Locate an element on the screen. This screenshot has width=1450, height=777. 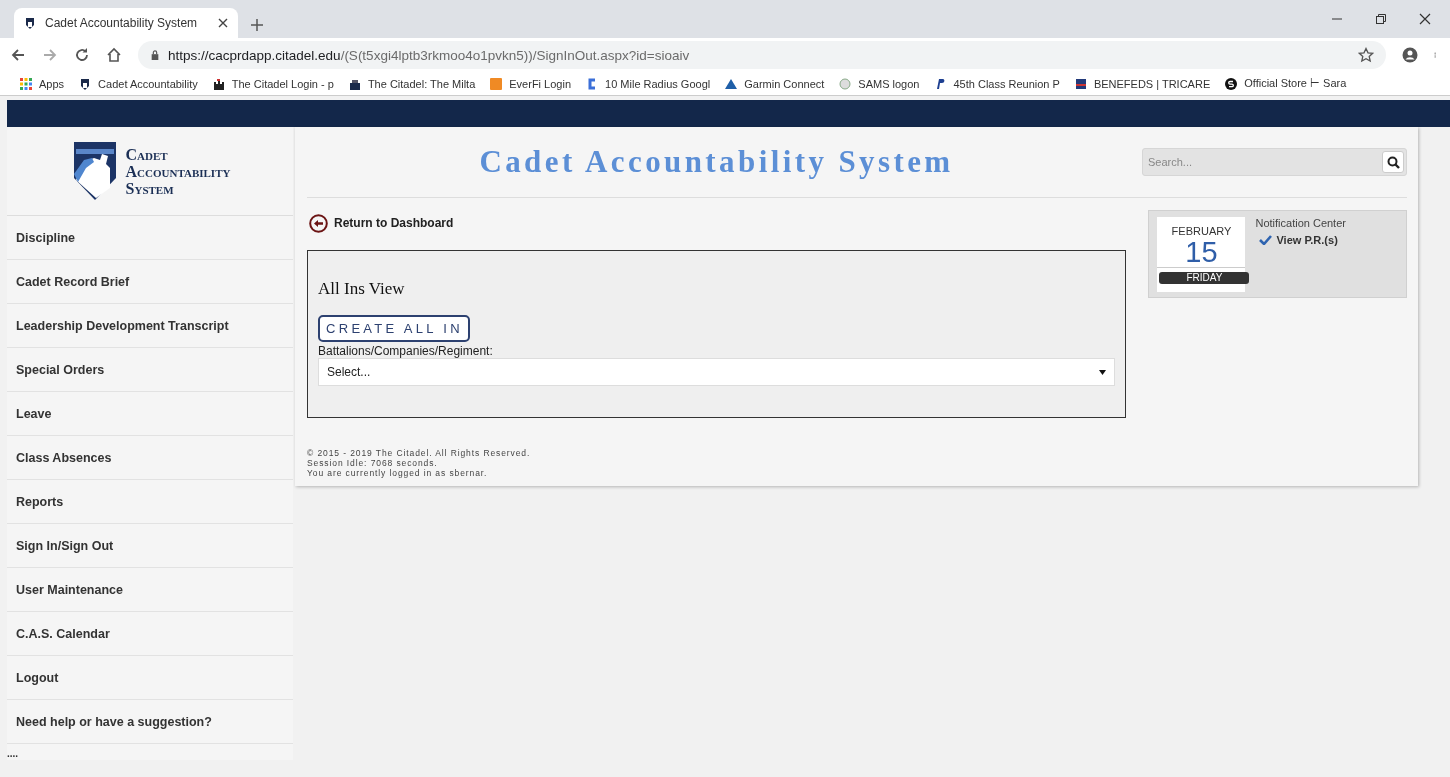
footer-text: Session Idle: 7068 seconds. is located at coordinates (372, 463).